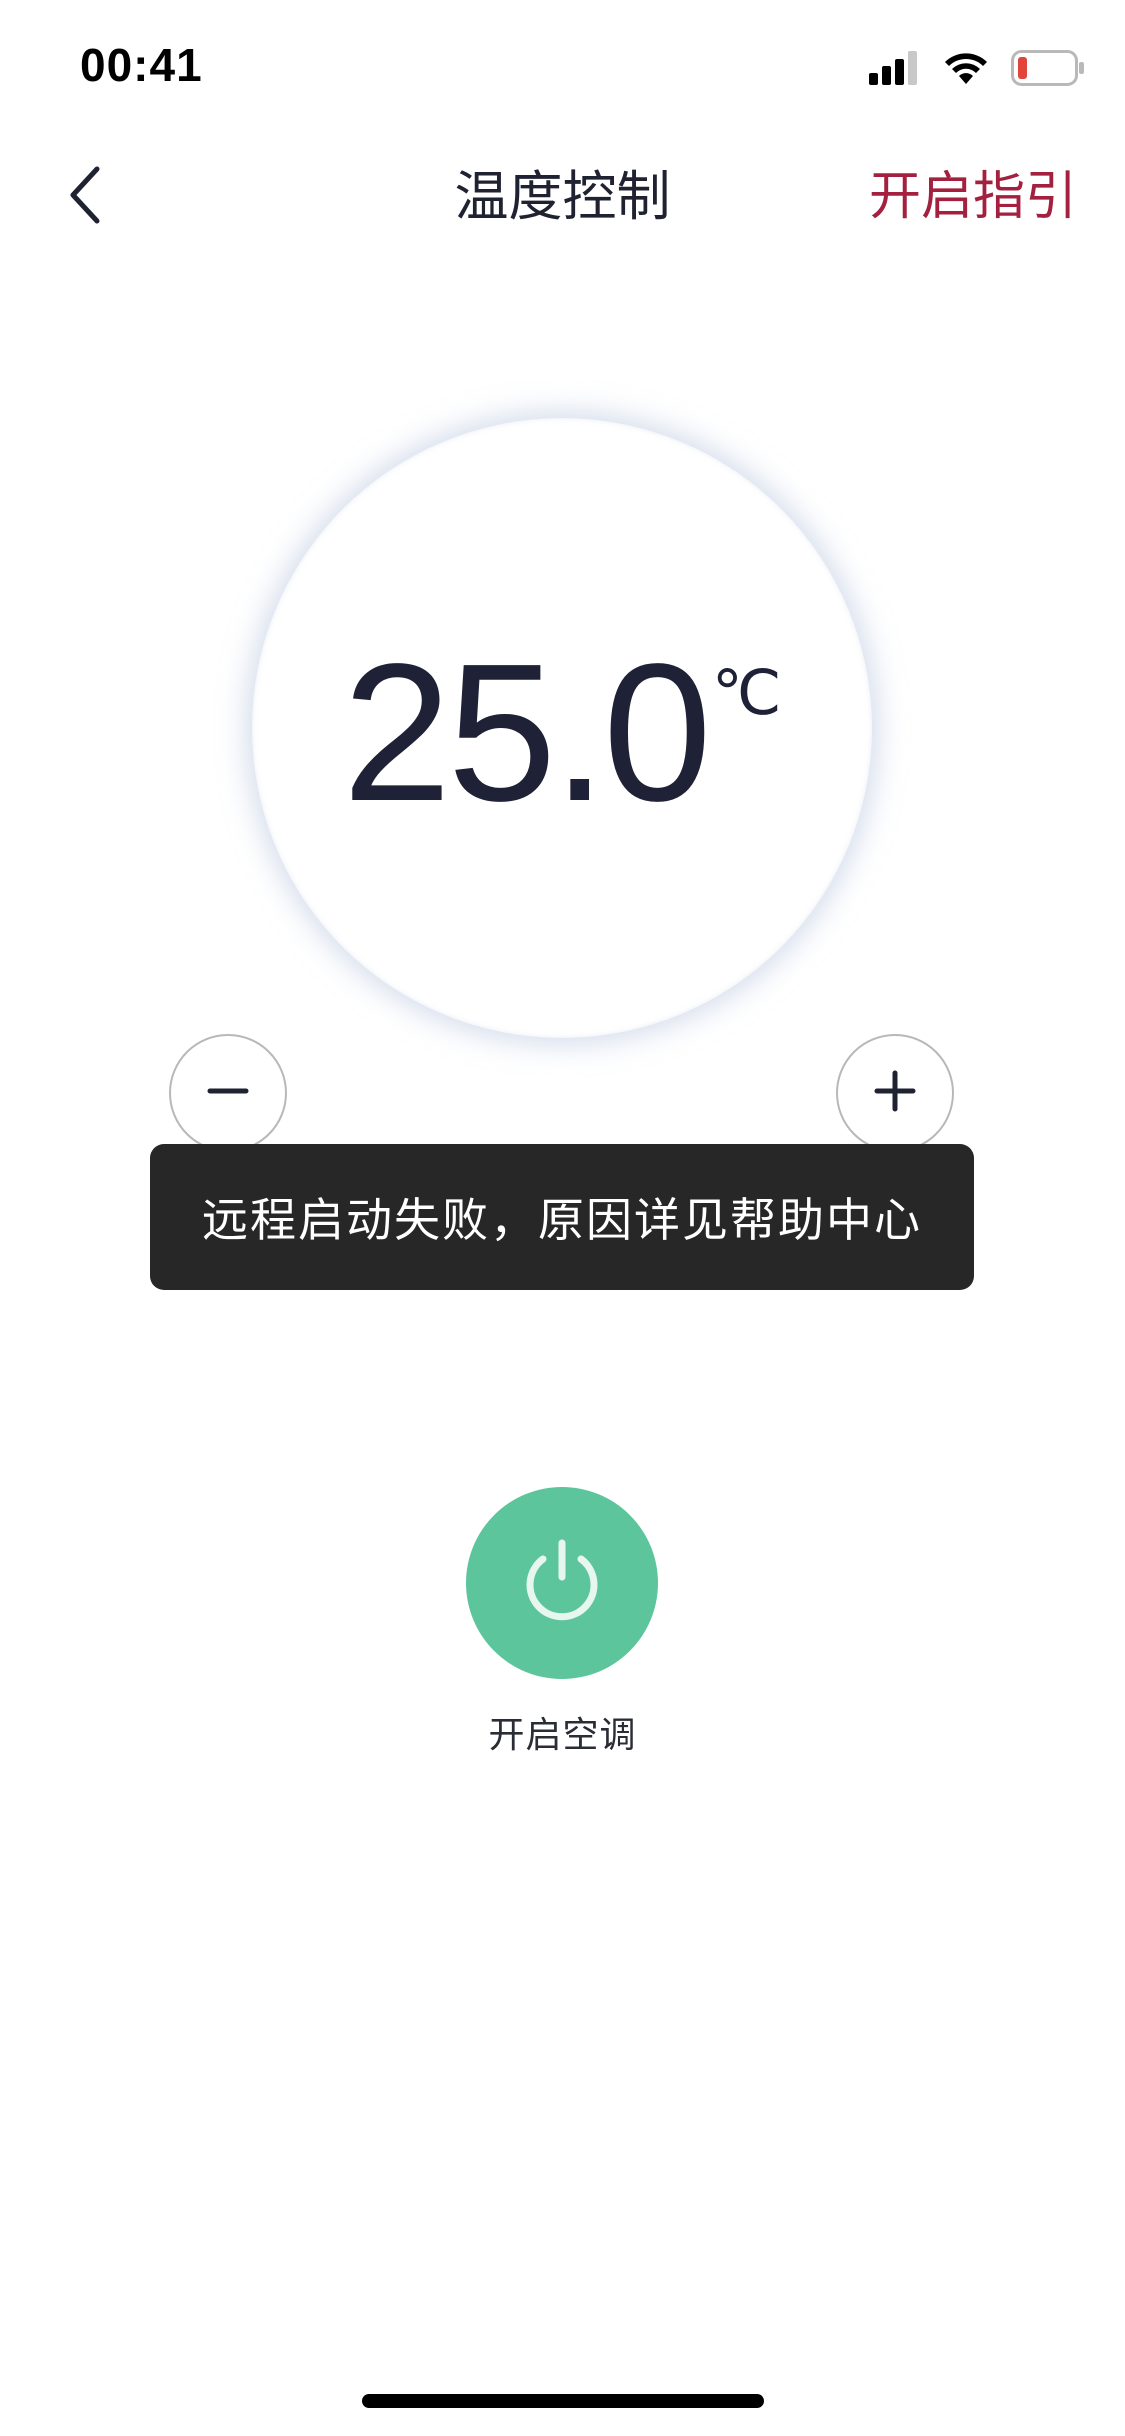 The width and height of the screenshot is (1125, 2436). What do you see at coordinates (526, 732) in the screenshot?
I see `temperature-value: 25.0` at bounding box center [526, 732].